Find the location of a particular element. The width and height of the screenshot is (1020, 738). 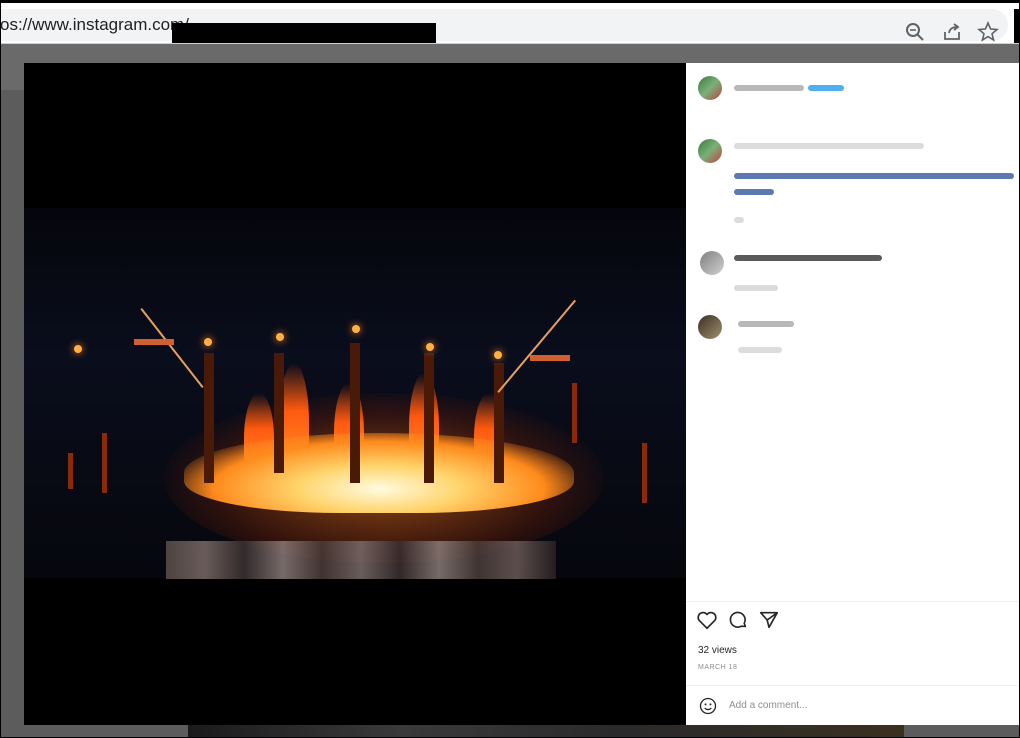

heart-icon is located at coordinates (707, 620).